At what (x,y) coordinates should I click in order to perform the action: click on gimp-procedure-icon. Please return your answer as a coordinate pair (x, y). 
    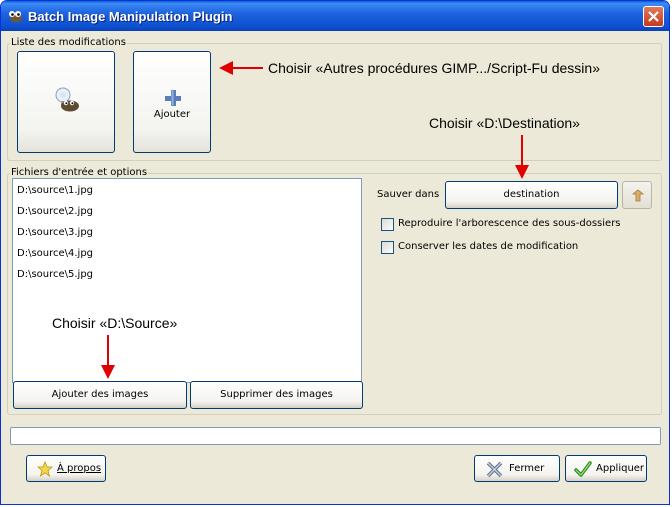
    Looking at the image, I should click on (67, 99).